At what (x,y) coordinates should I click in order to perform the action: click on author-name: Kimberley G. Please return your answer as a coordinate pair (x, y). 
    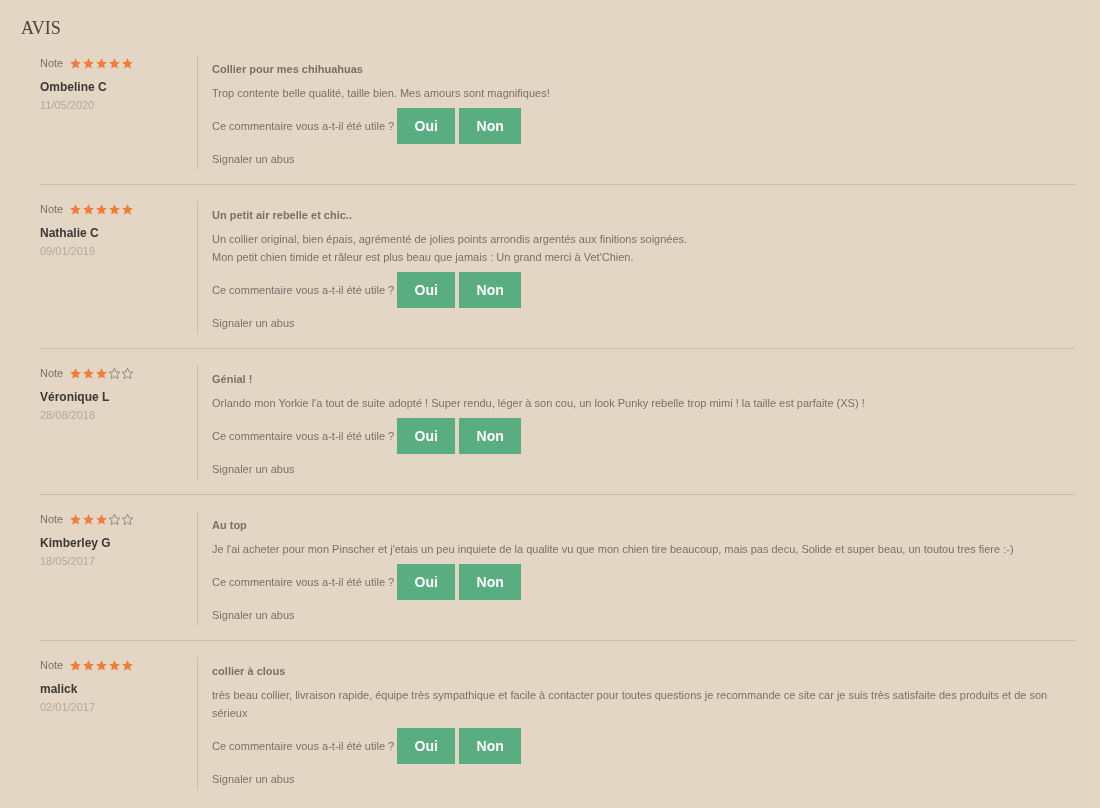
    Looking at the image, I should click on (75, 543).